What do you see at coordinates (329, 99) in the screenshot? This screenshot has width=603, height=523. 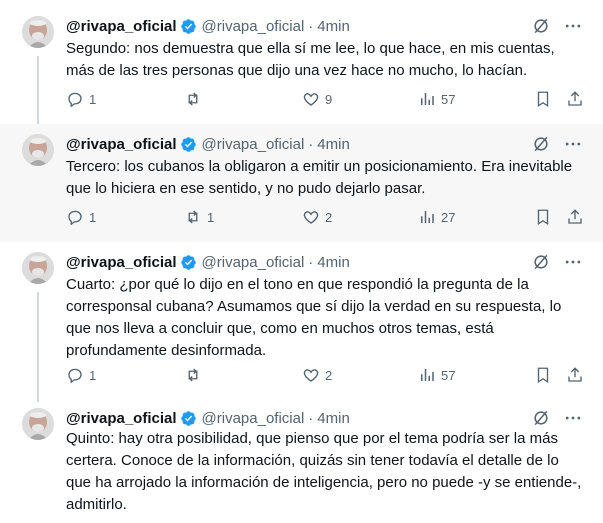 I see `like-count: 9` at bounding box center [329, 99].